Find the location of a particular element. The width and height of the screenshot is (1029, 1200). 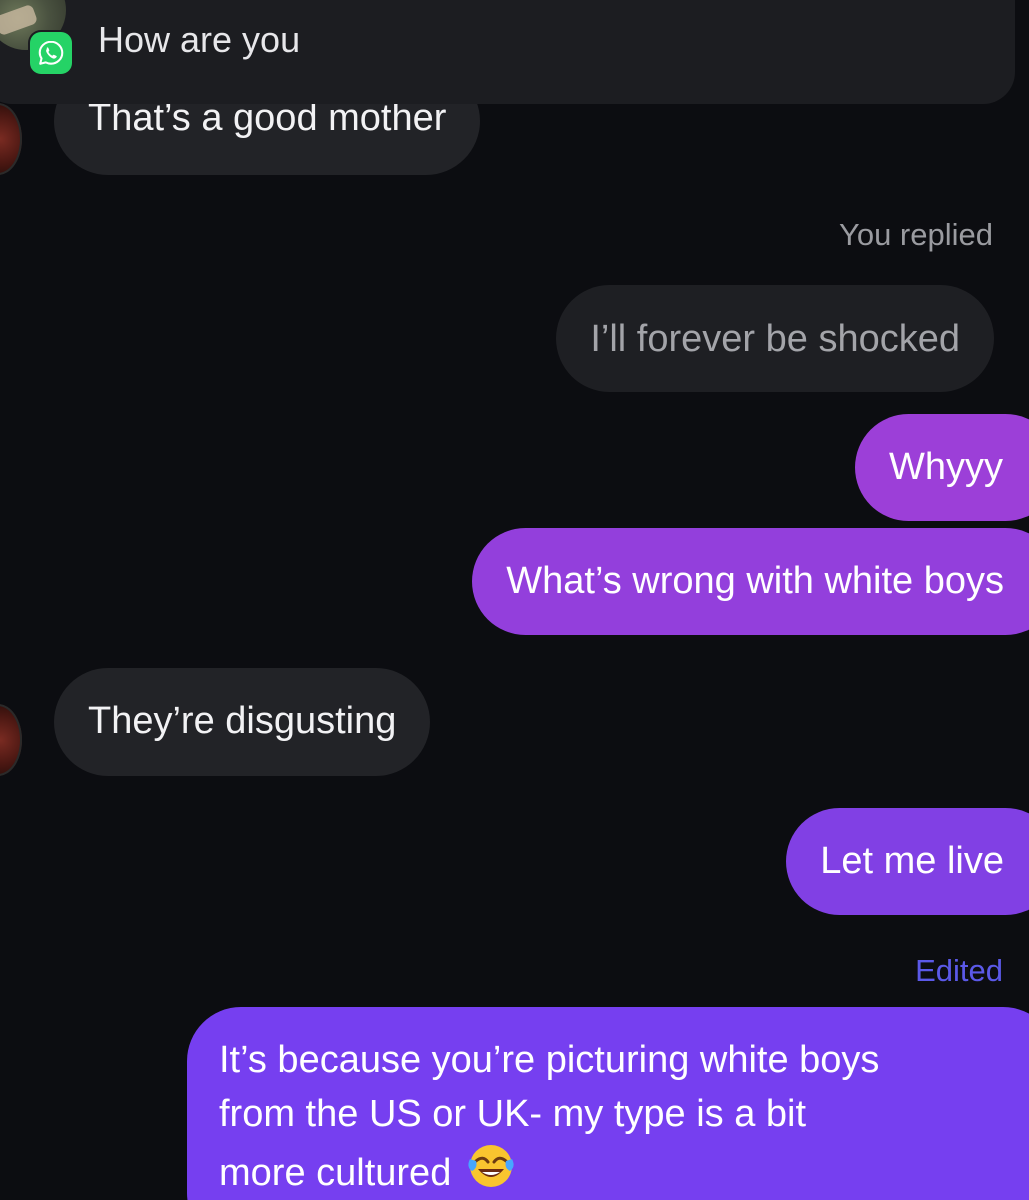

sent-message-text: What’s wrong with white boys is located at coordinates (755, 581).